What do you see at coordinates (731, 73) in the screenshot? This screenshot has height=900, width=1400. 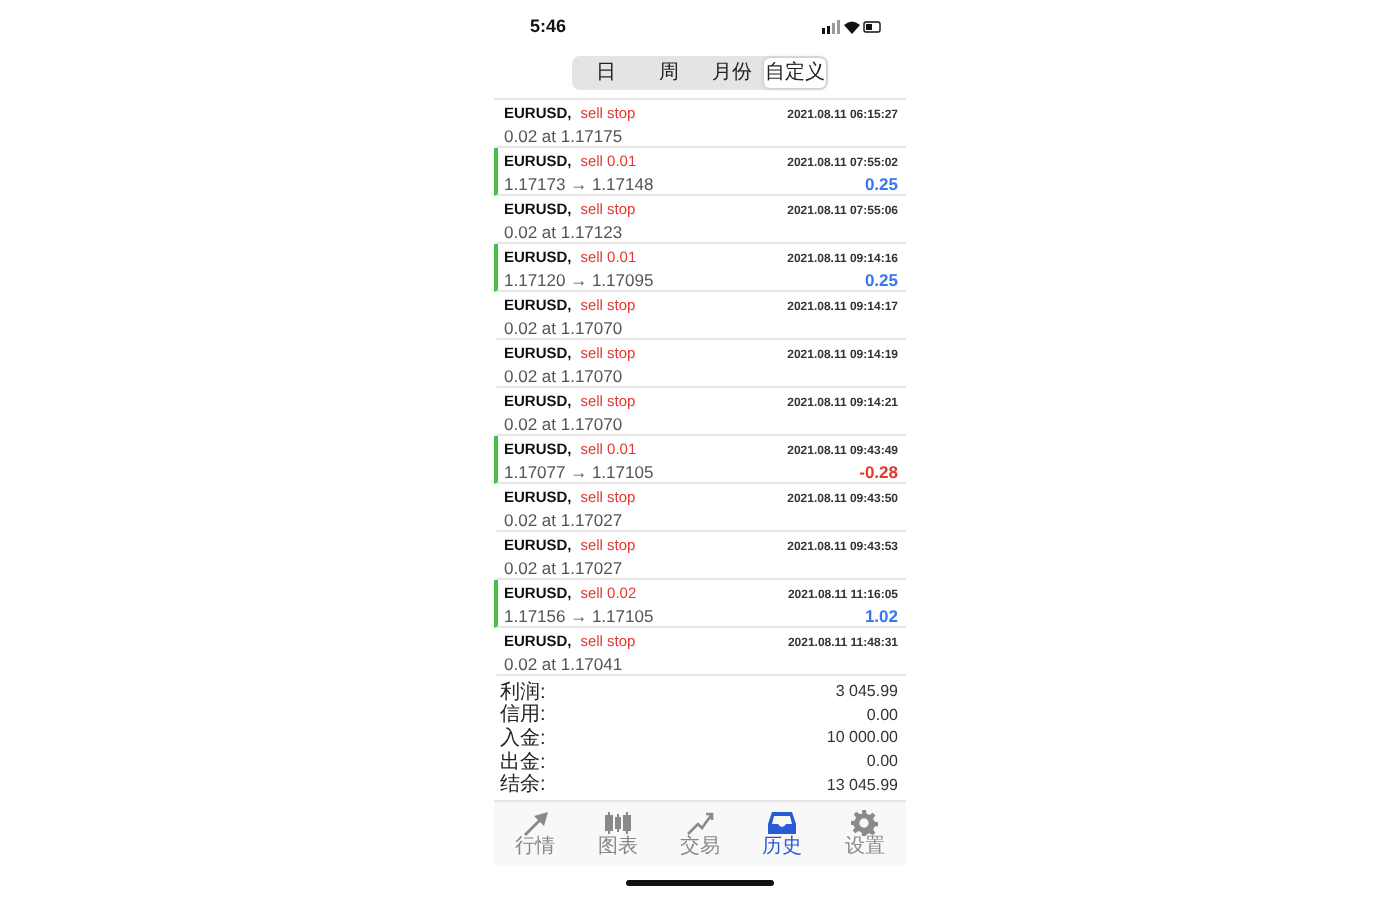 I see `period-tab: 月份` at bounding box center [731, 73].